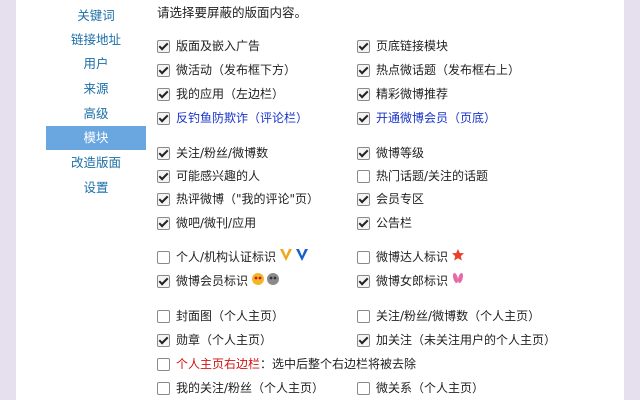 The height and width of the screenshot is (400, 640). I want to click on option-weiba-apps: 微吧/微刊/应用, so click(206, 223).